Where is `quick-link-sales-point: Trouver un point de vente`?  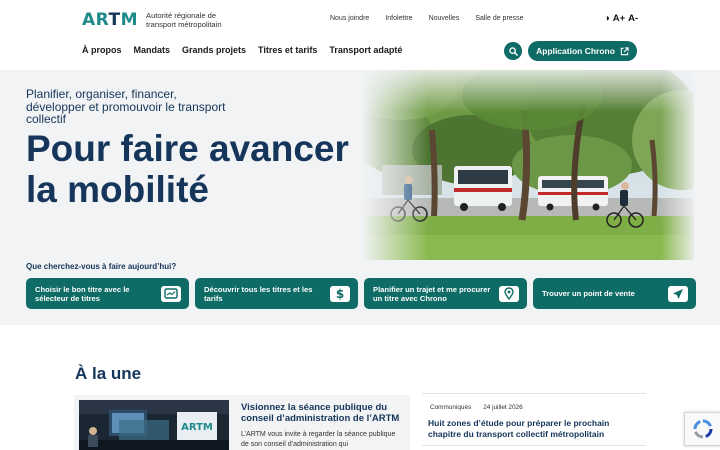 quick-link-sales-point: Trouver un point de vente is located at coordinates (614, 293).